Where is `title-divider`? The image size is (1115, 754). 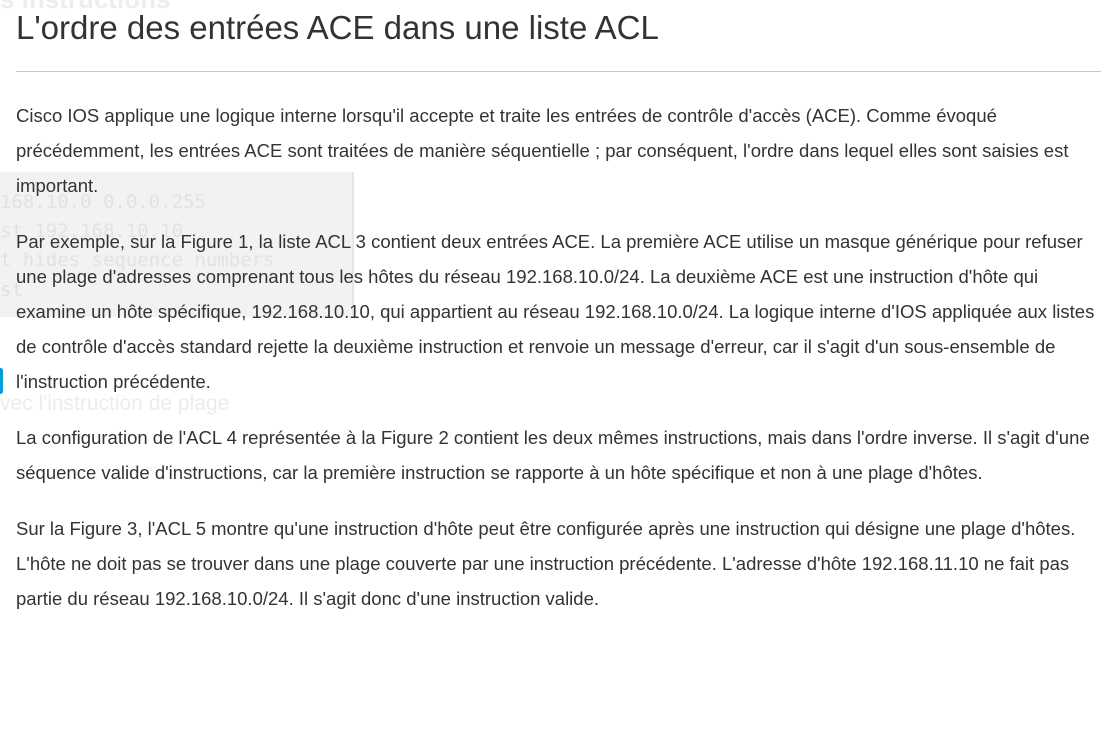
title-divider is located at coordinates (558, 71).